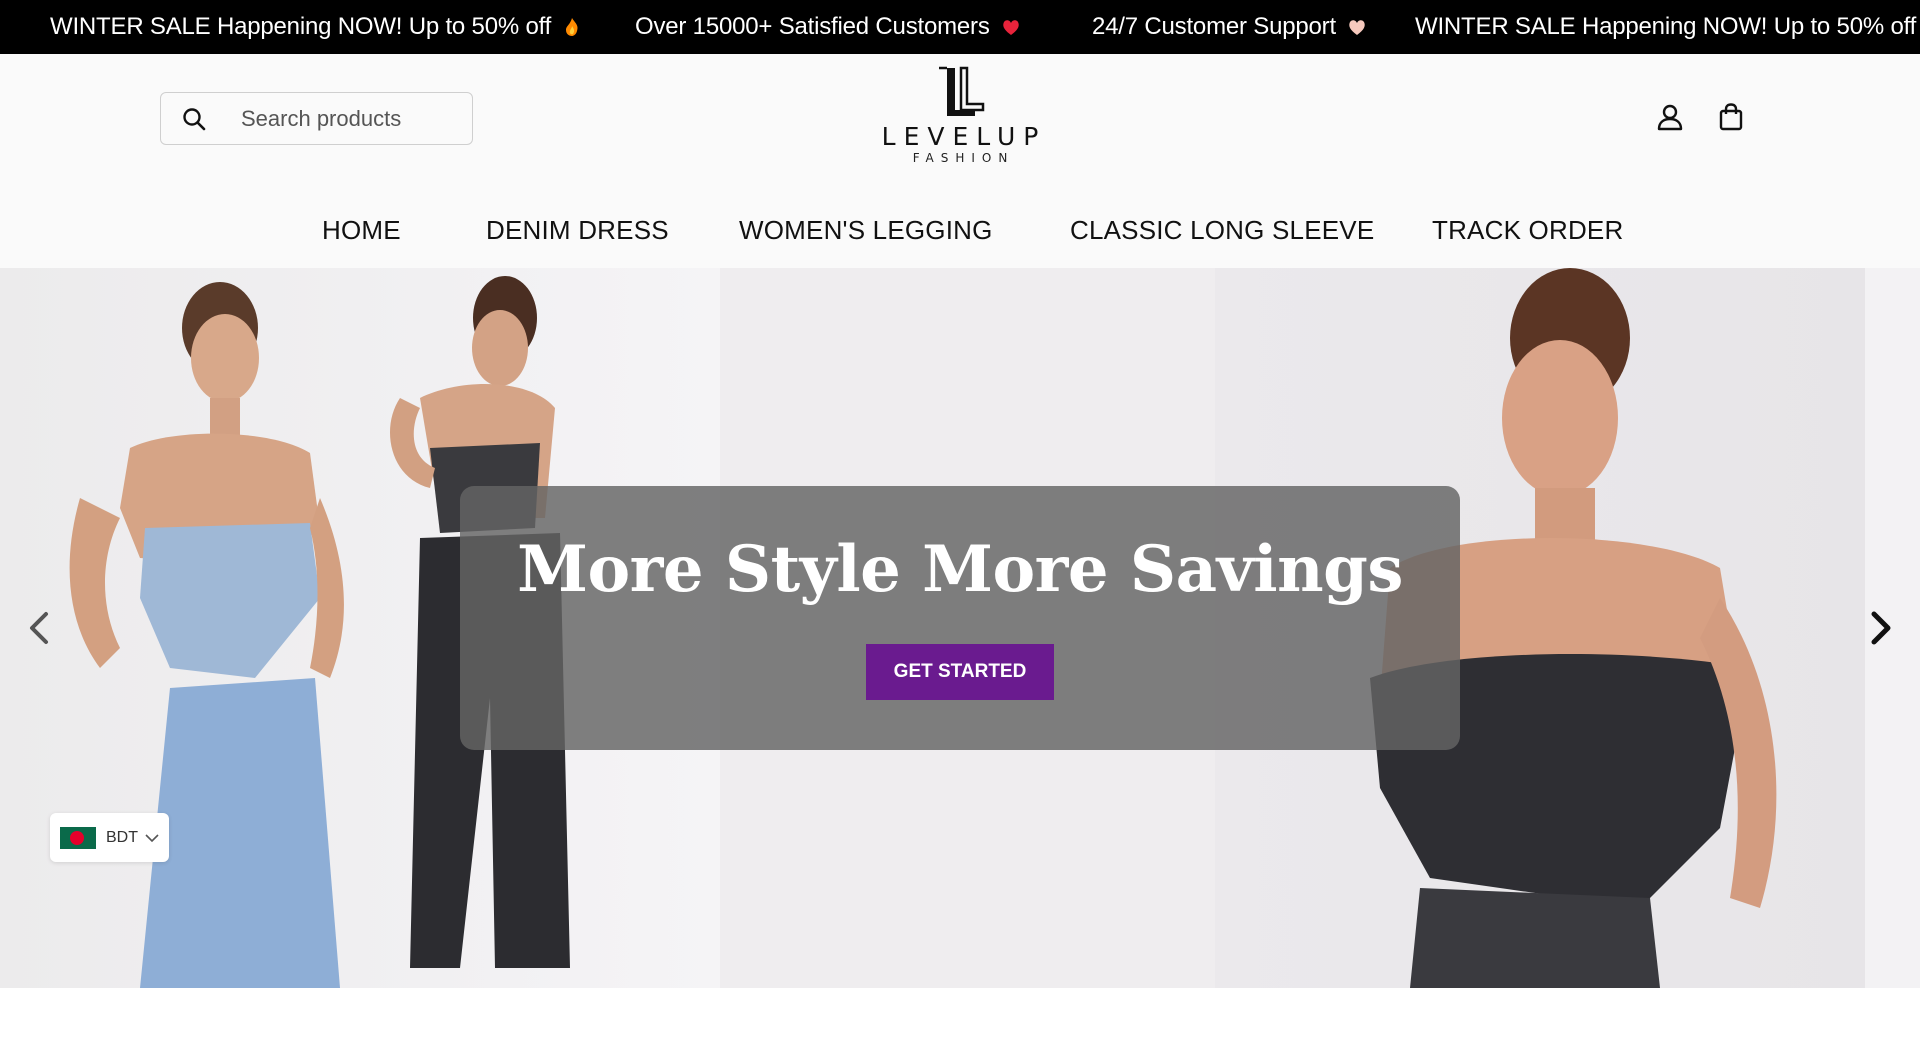  Describe the element at coordinates (351, 118) in the screenshot. I see `search-input` at that location.